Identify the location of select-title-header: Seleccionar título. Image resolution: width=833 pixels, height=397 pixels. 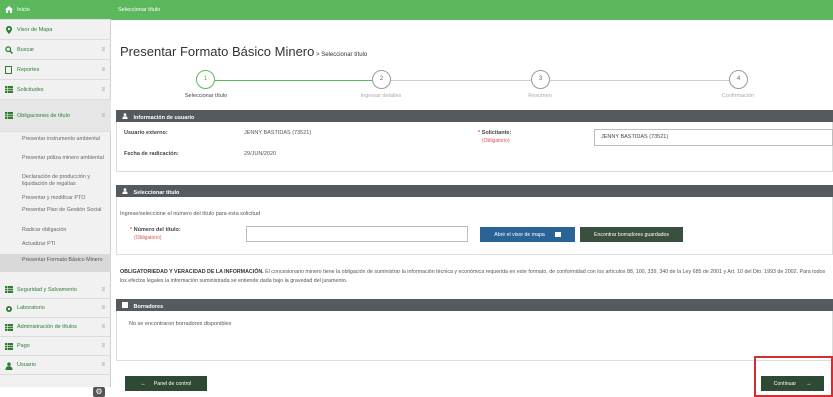
(474, 191).